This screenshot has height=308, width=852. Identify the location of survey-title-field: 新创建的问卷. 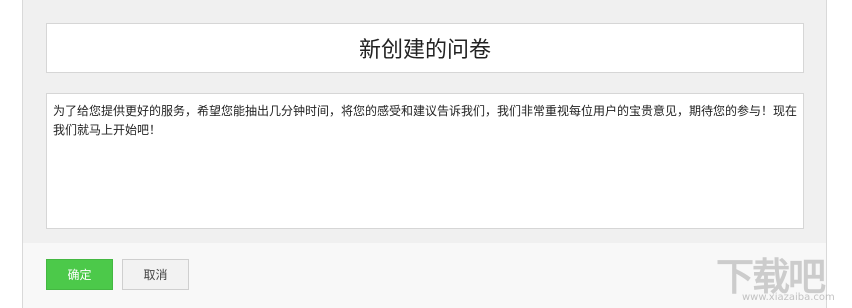
(425, 48).